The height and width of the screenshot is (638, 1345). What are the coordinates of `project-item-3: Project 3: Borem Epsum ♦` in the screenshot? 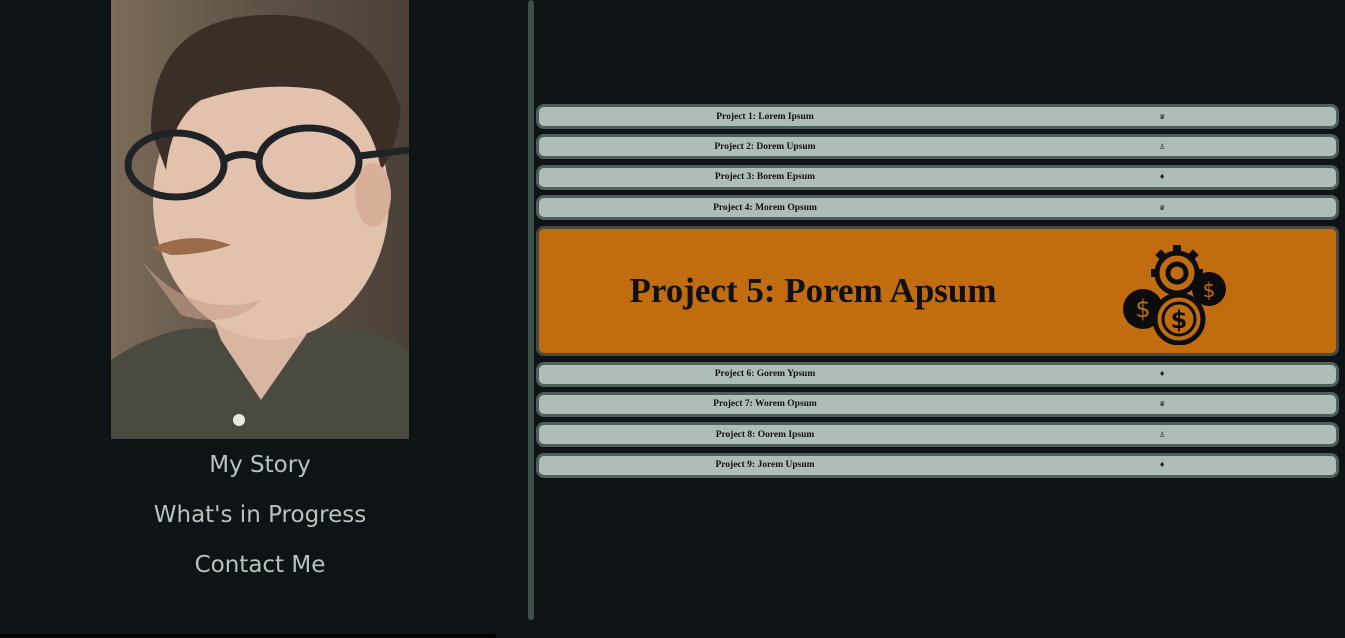 It's located at (937, 177).